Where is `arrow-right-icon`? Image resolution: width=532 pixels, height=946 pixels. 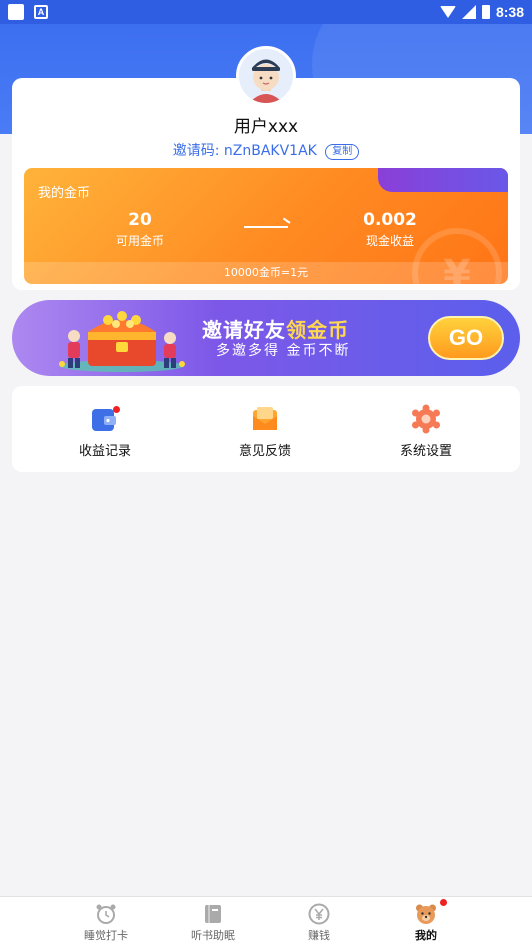
arrow-right-icon is located at coordinates (266, 227).